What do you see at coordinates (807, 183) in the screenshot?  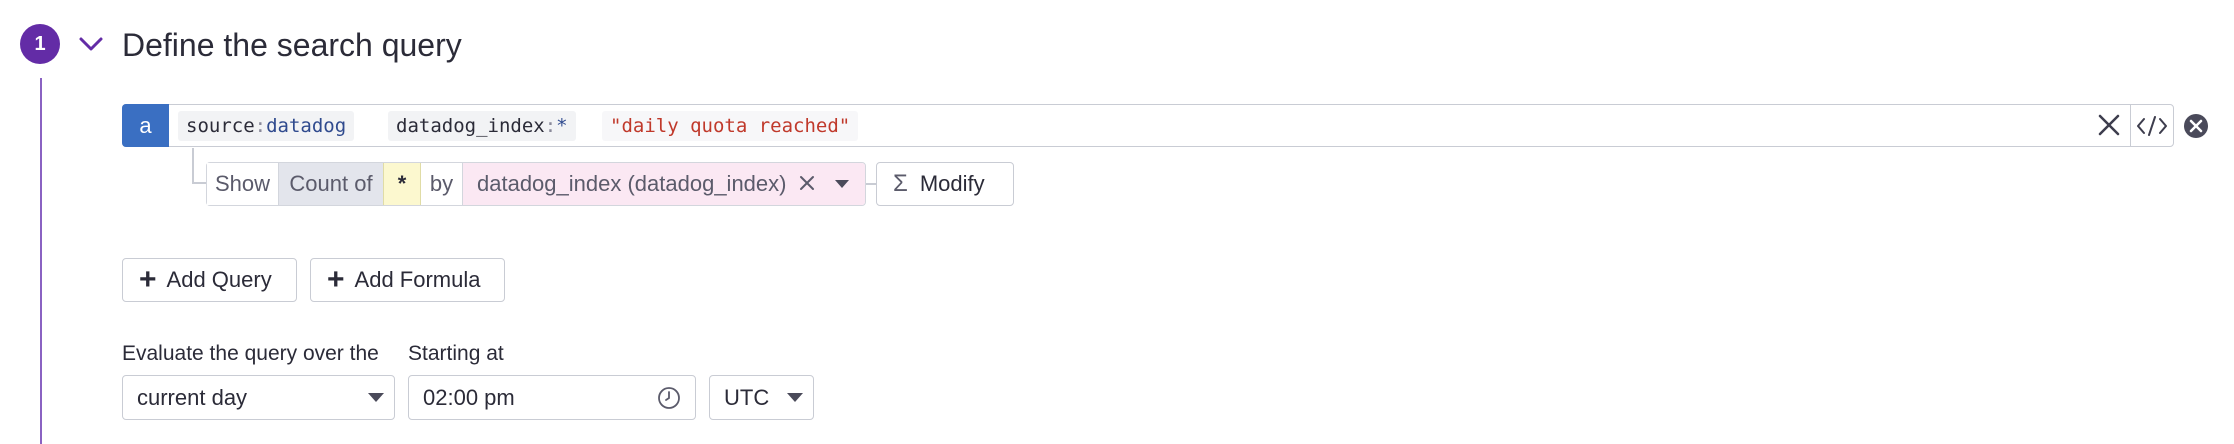 I see `remove-group-by-icon` at bounding box center [807, 183].